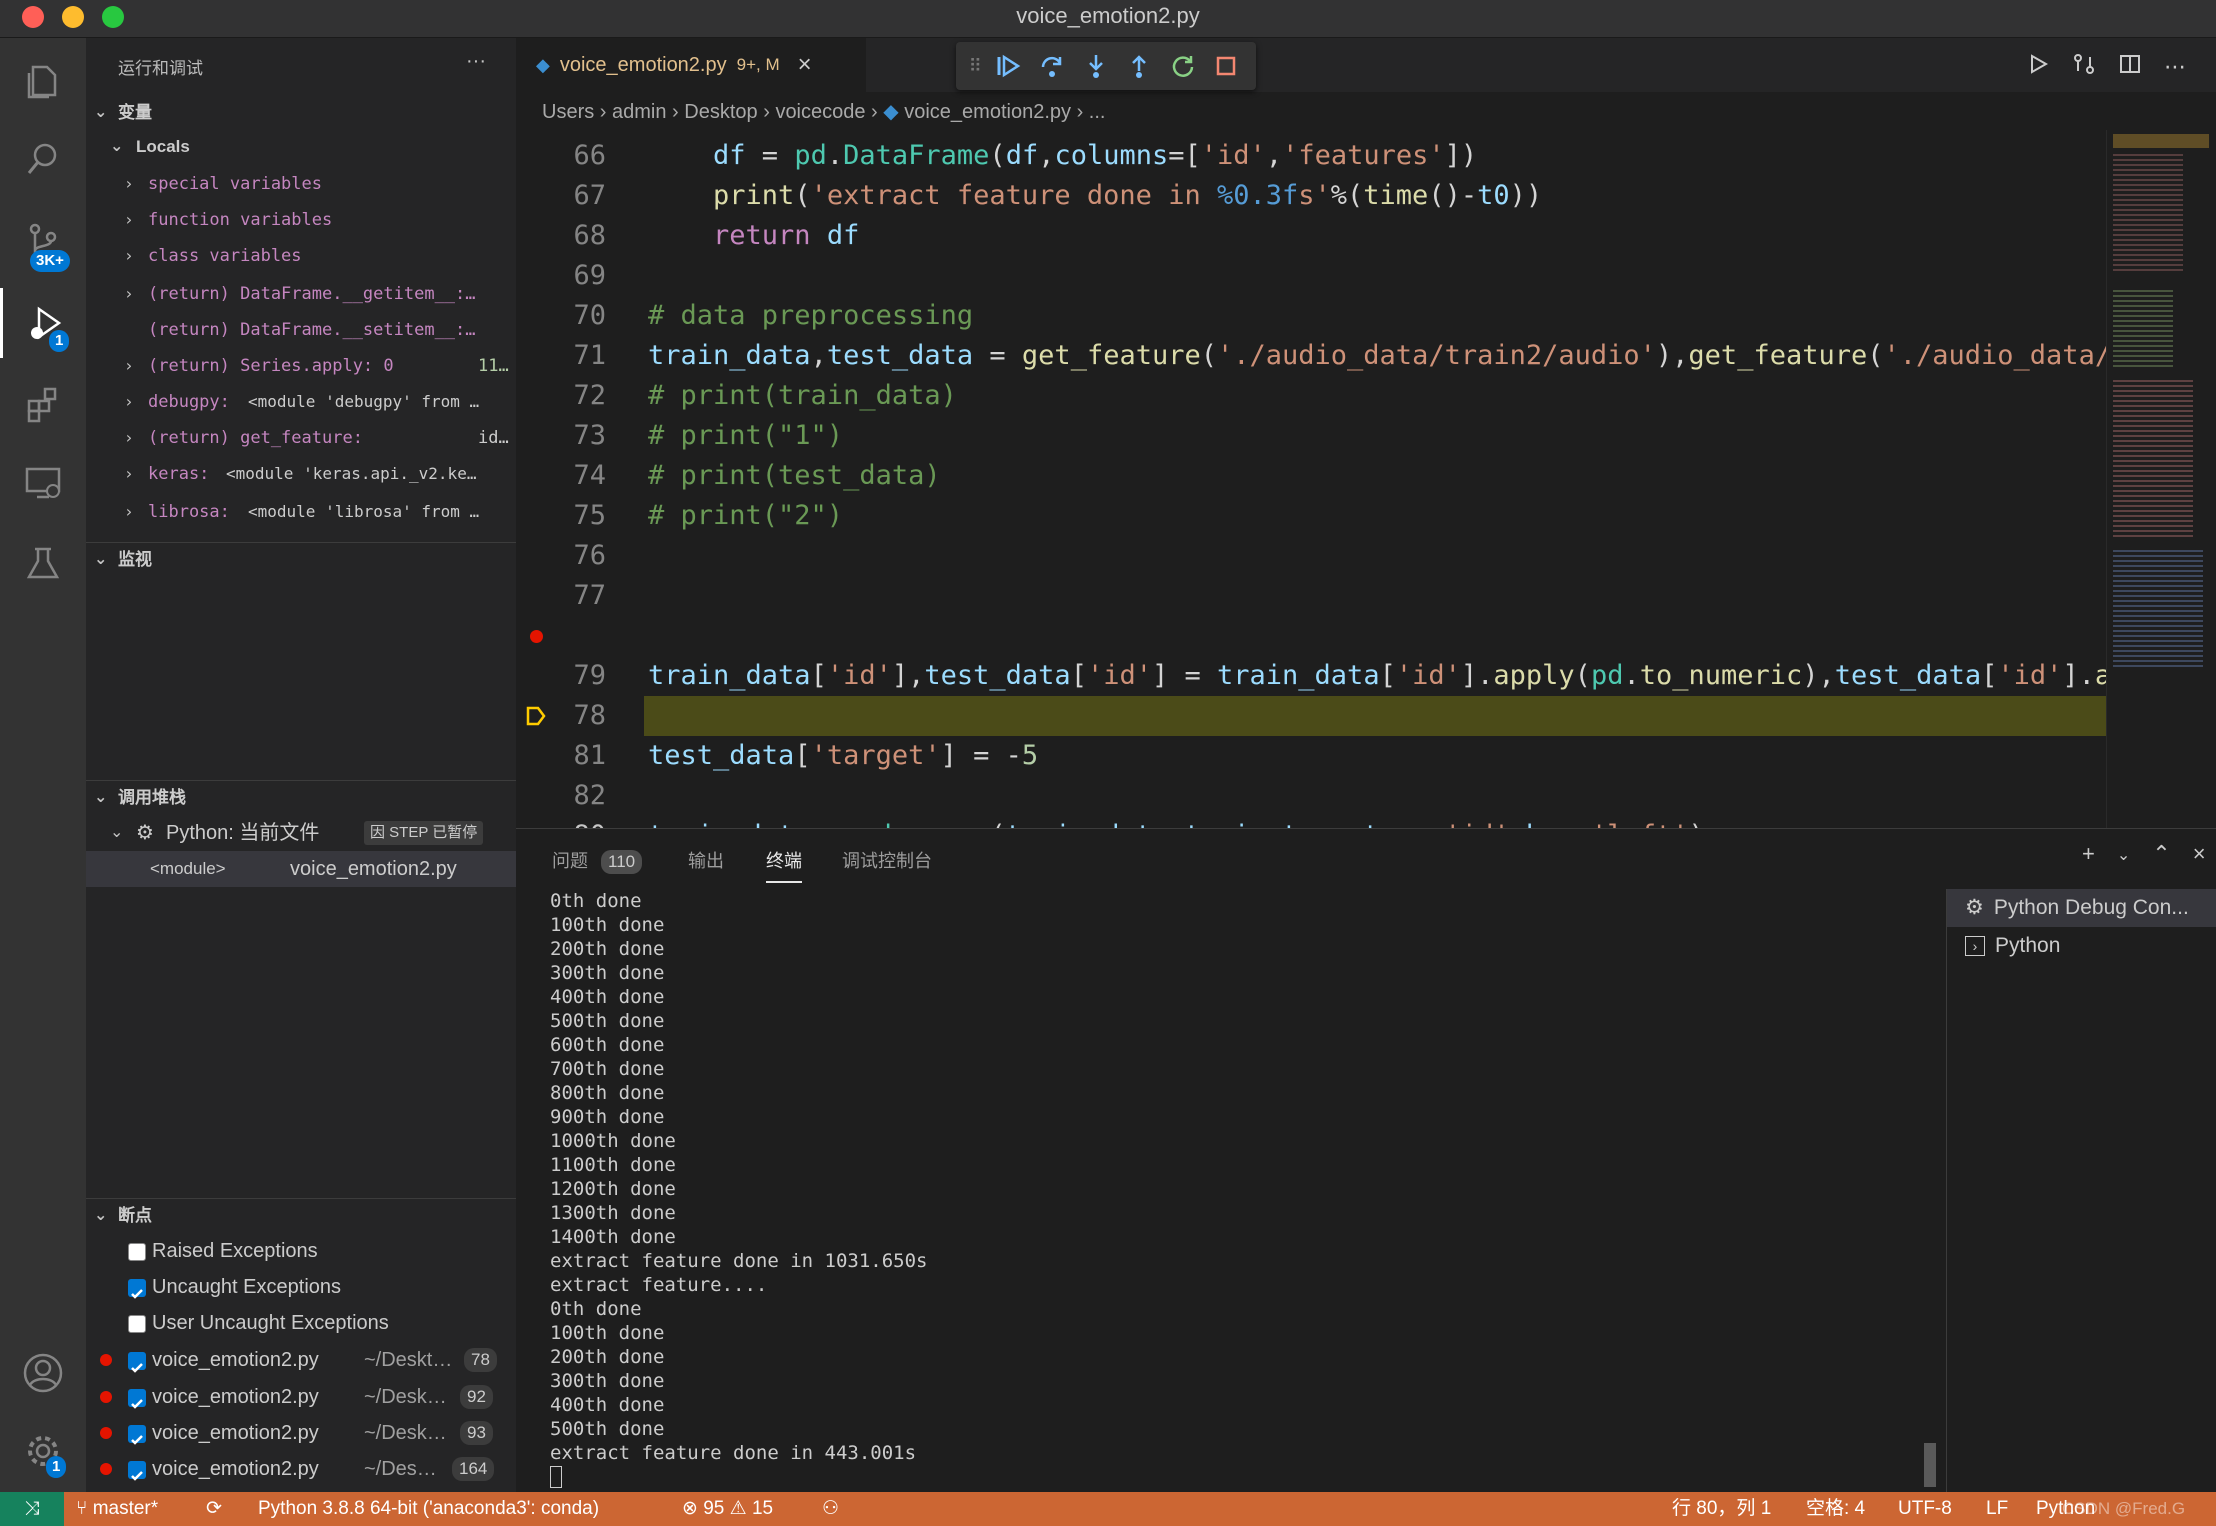 The width and height of the screenshot is (2216, 1526). I want to click on variables-header: ⌄ 变量, so click(301, 113).